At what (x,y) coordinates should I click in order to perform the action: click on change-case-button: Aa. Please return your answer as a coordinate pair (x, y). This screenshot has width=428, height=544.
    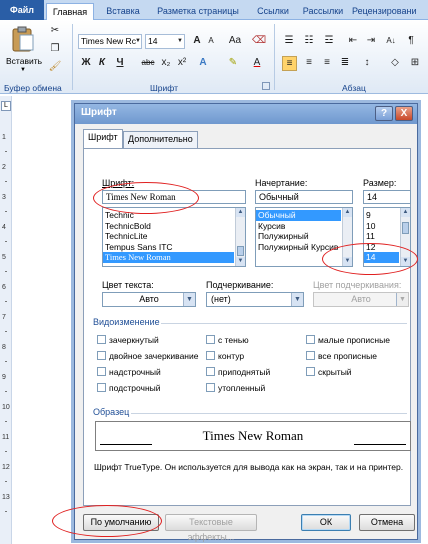
    Looking at the image, I should click on (235, 41).